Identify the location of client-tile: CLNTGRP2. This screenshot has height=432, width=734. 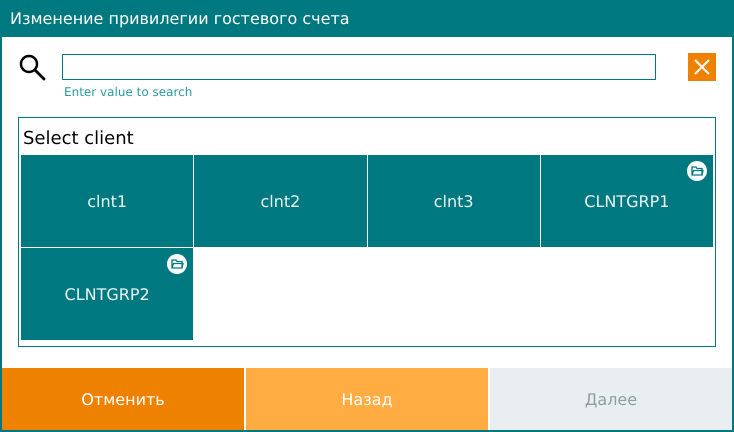
(107, 294).